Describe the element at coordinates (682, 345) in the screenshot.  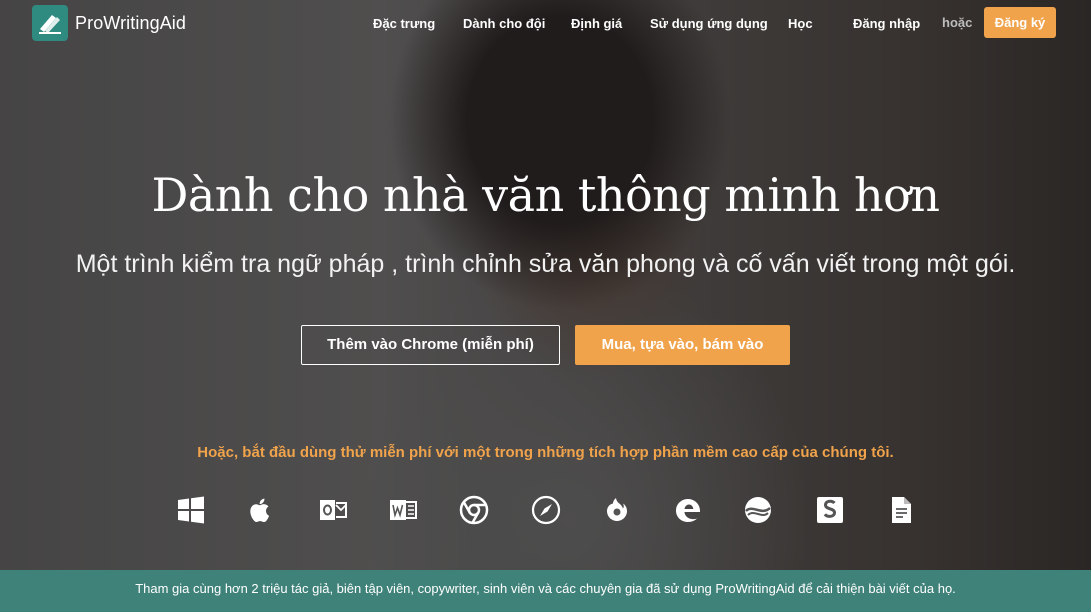
I see `buy-button: Mua, tựa vào, bám vào` at that location.